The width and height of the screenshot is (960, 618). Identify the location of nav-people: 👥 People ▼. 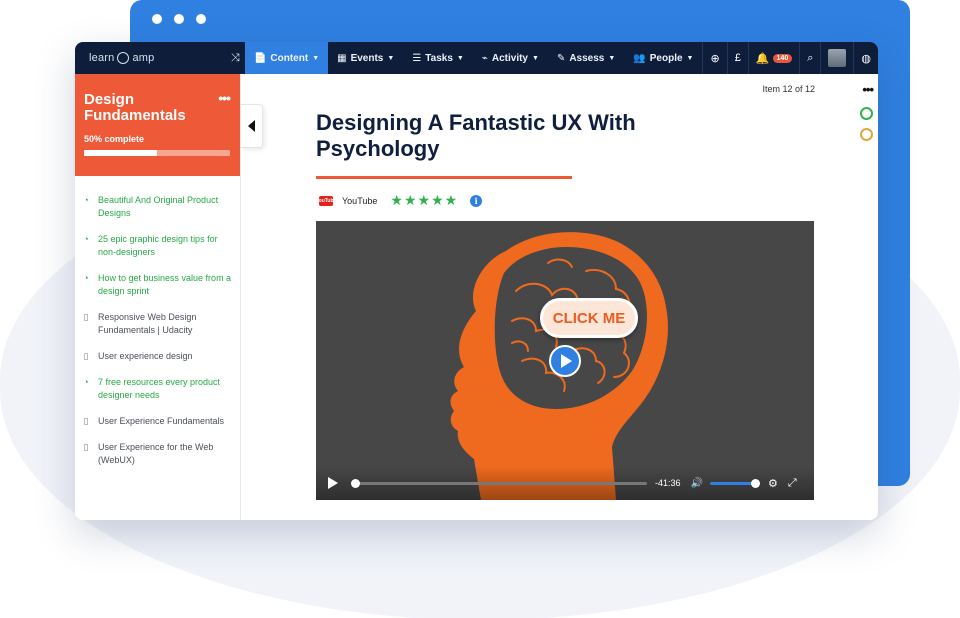
(663, 58).